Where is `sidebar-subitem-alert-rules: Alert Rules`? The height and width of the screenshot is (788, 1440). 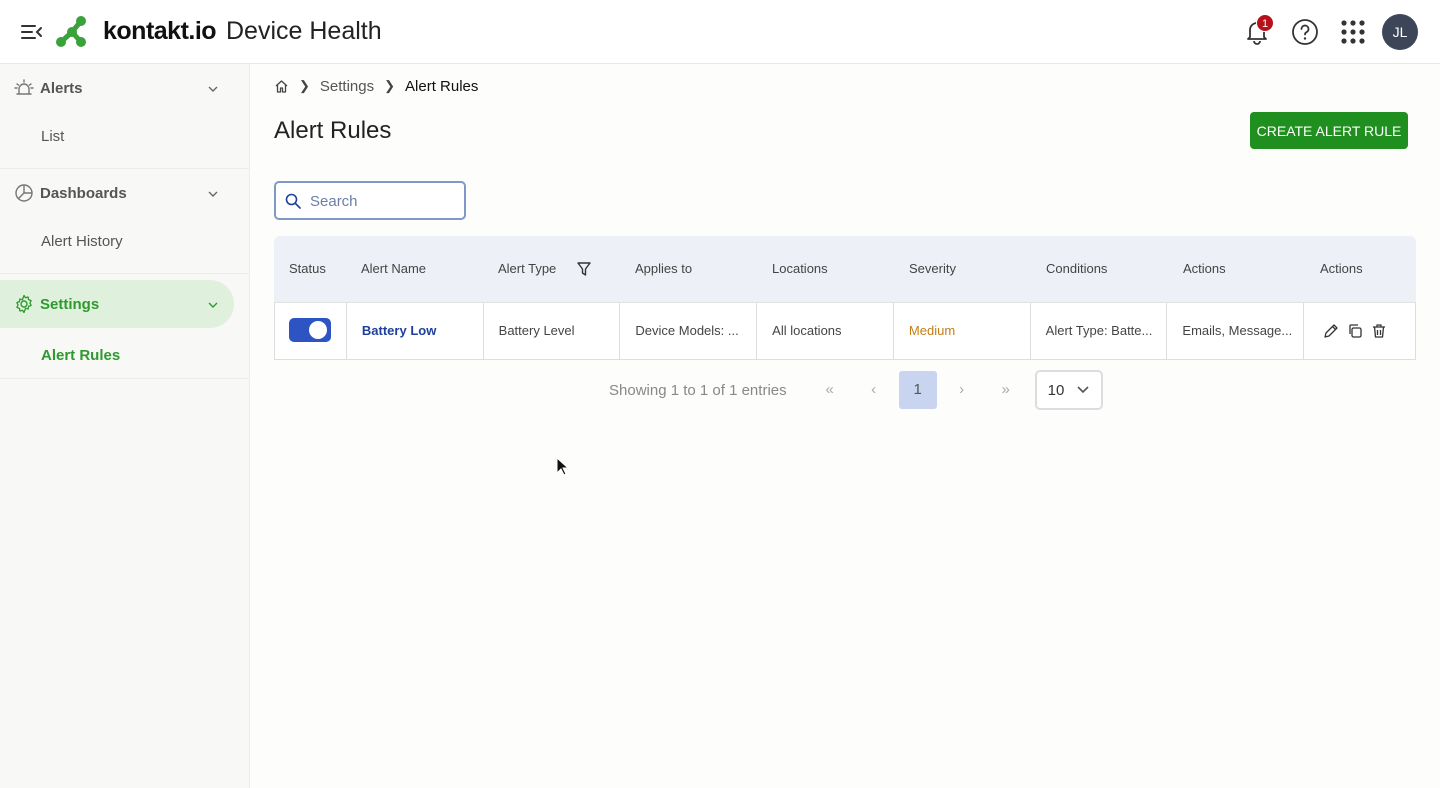 sidebar-subitem-alert-rules: Alert Rules is located at coordinates (80, 355).